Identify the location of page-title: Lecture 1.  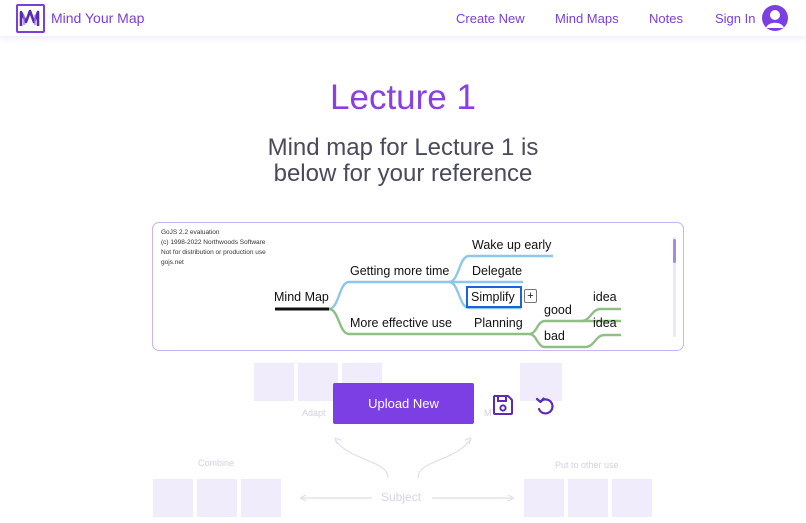
(403, 97).